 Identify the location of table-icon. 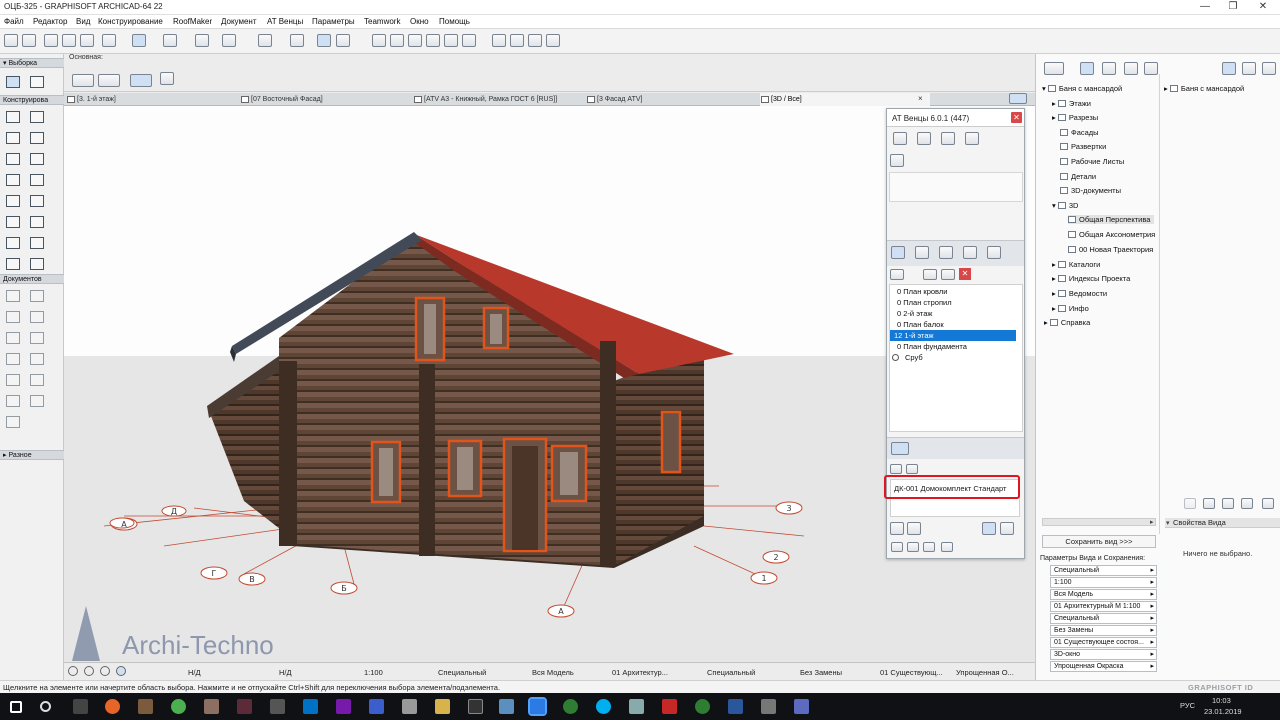
(947, 547).